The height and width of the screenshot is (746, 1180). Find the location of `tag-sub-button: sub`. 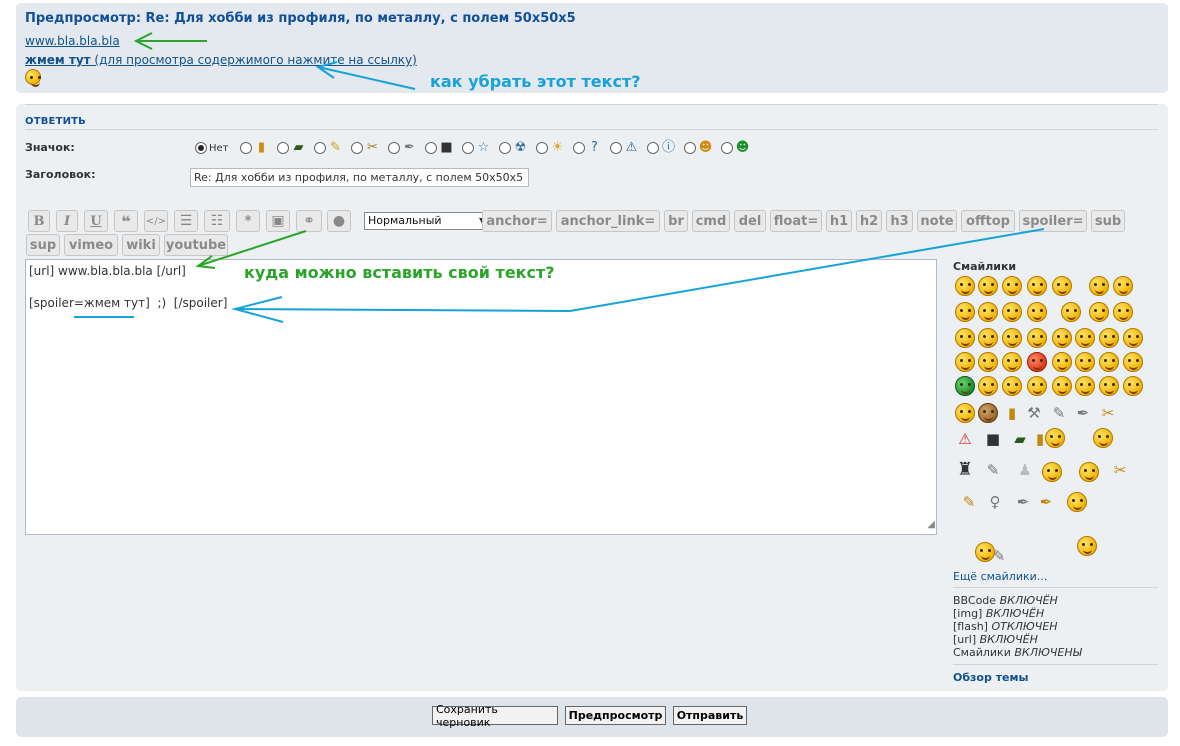

tag-sub-button: sub is located at coordinates (1108, 221).